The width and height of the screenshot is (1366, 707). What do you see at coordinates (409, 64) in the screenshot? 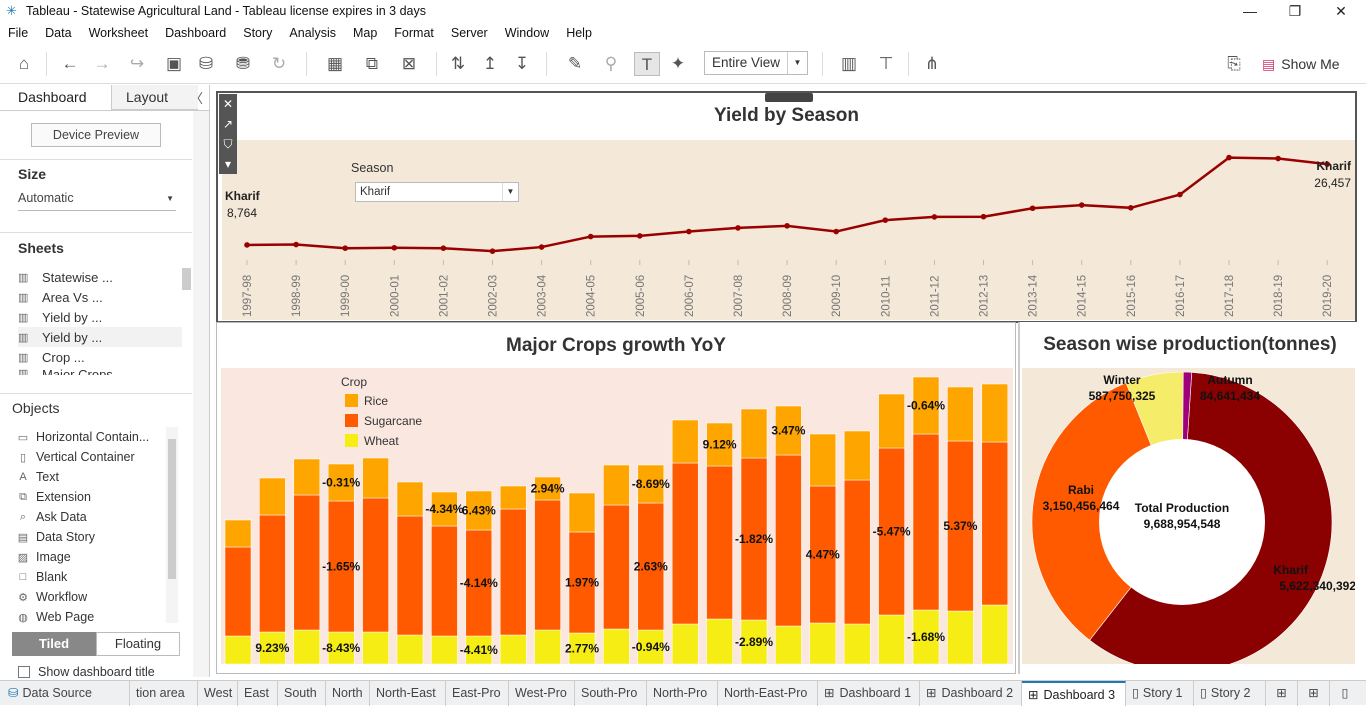
I see `clear-sheet-icon: ⊠` at bounding box center [409, 64].